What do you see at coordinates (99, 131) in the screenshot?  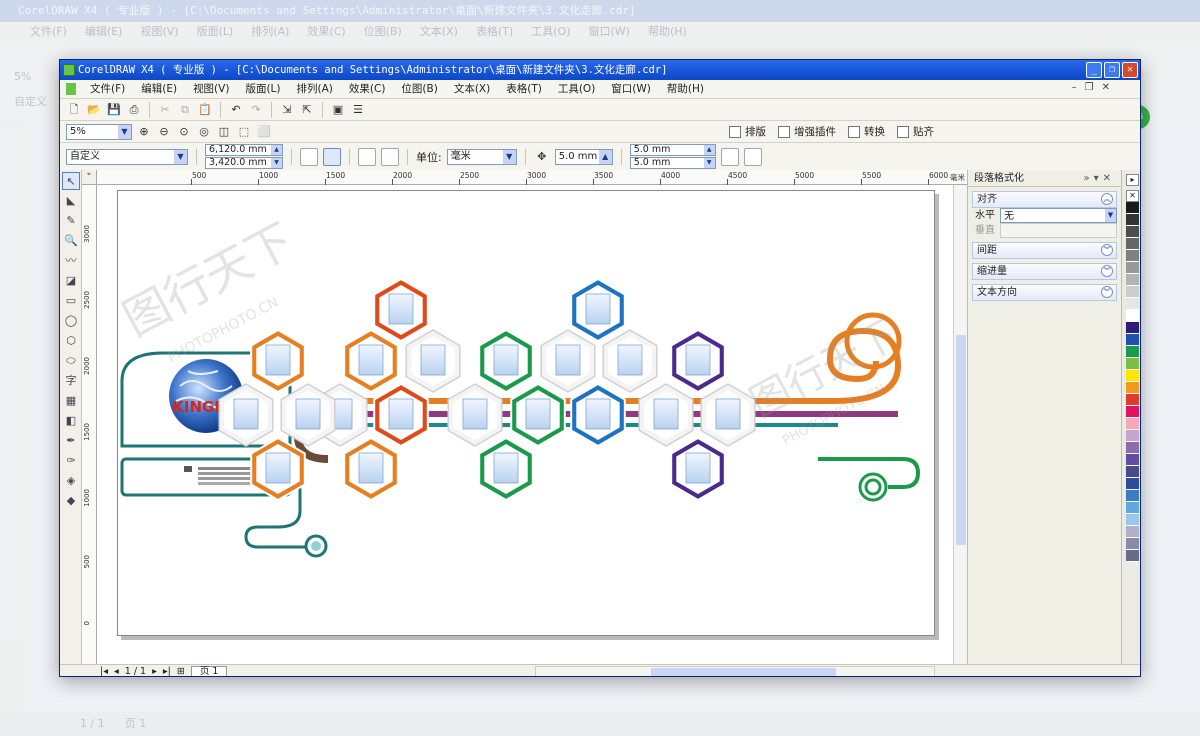 I see `zoom-level-select: 5% ▼` at bounding box center [99, 131].